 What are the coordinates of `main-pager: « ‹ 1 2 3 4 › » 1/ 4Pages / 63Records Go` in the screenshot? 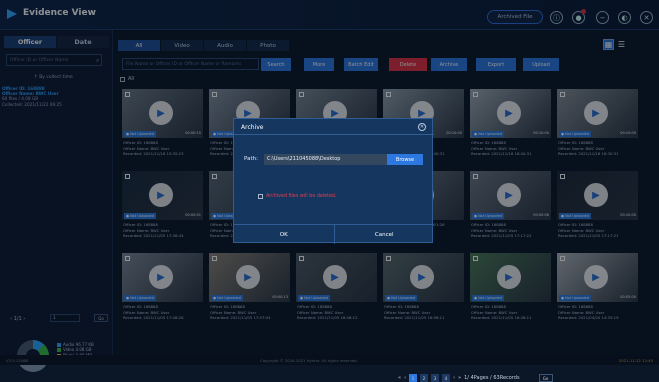 It's located at (475, 378).